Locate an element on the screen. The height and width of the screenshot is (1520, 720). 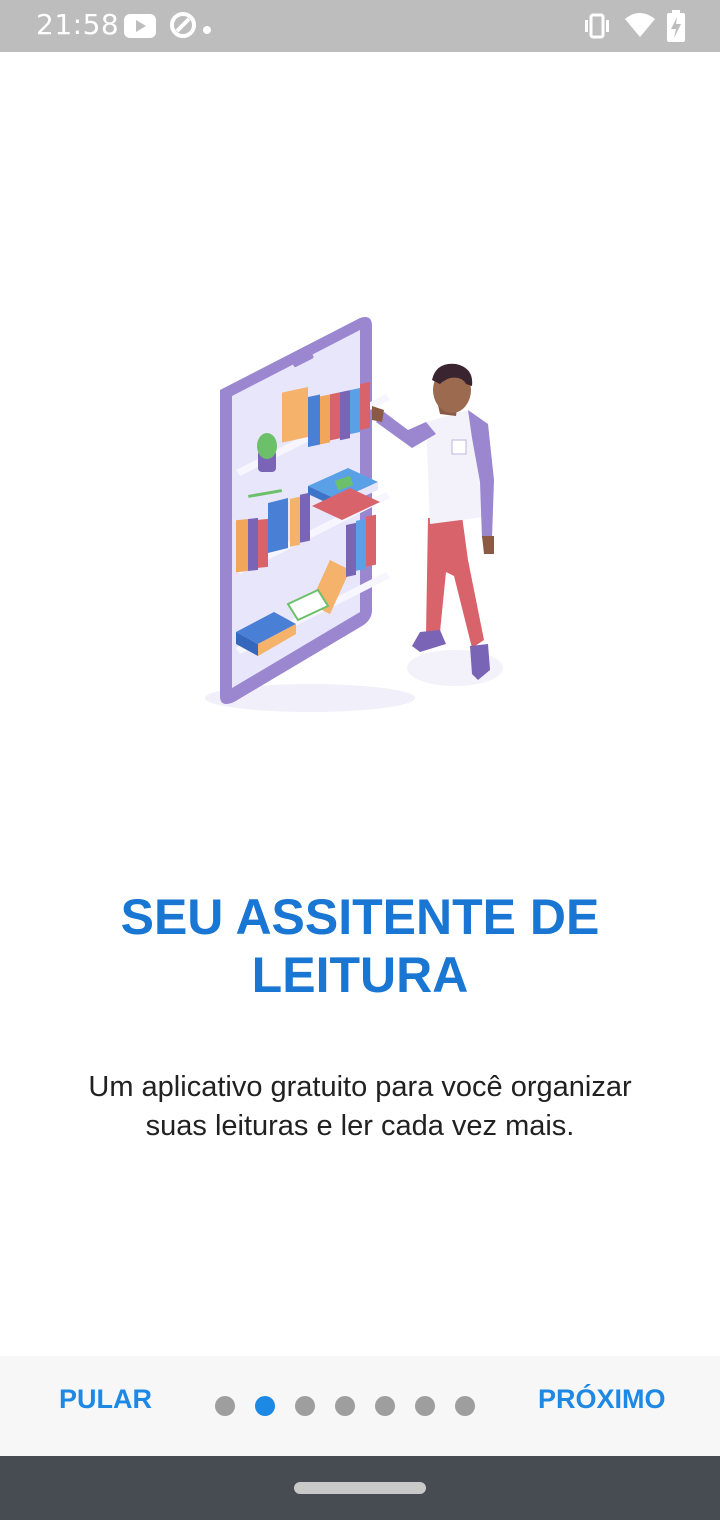
status-time: 21:58 is located at coordinates (78, 24).